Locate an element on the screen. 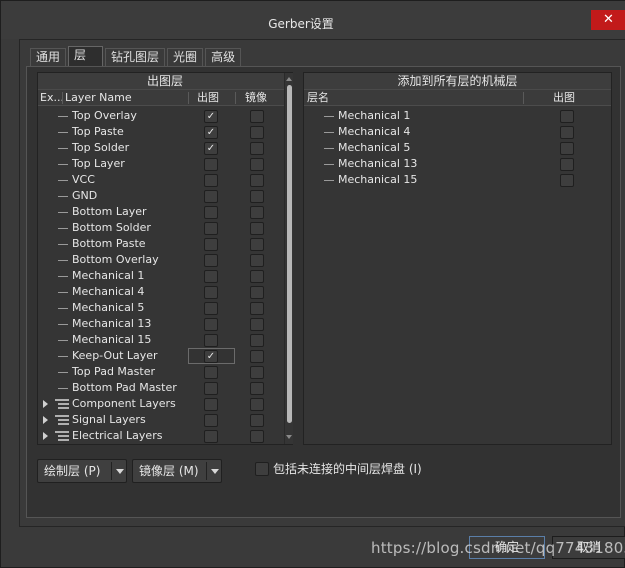 The height and width of the screenshot is (568, 625). layer-row: Mechanical 4 is located at coordinates (161, 292).